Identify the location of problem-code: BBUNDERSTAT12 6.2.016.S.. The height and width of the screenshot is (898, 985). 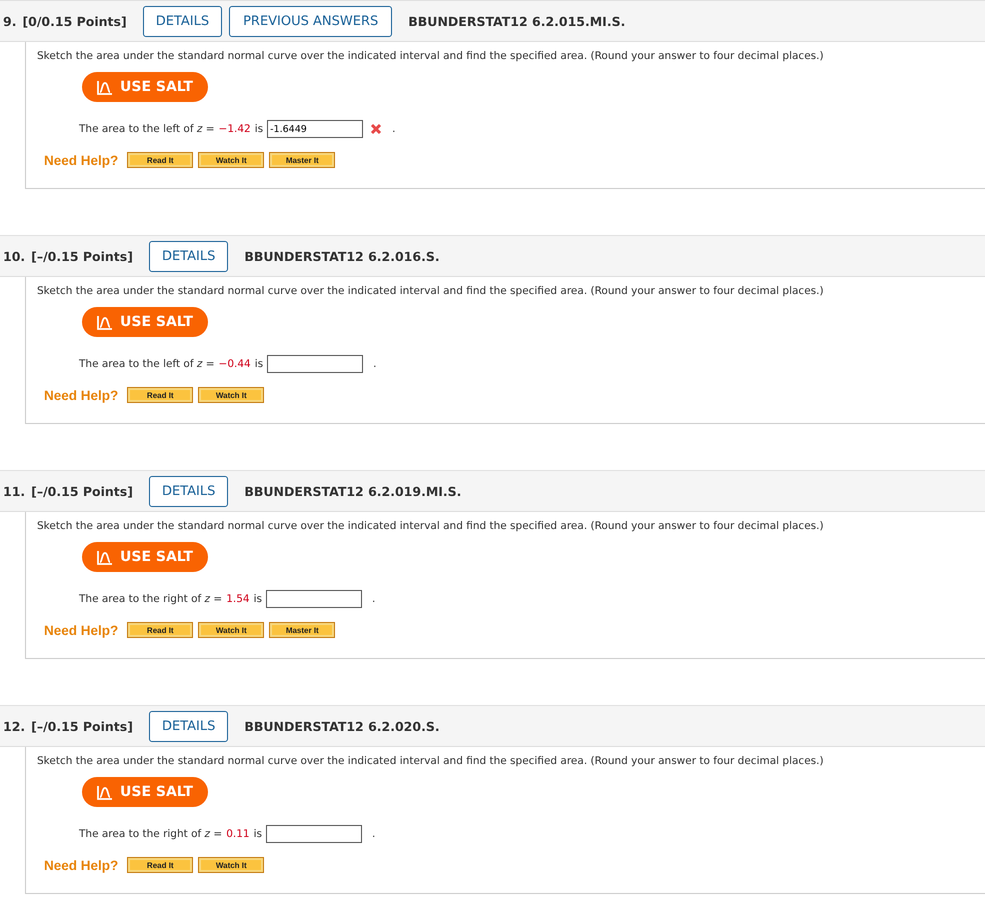
(342, 256).